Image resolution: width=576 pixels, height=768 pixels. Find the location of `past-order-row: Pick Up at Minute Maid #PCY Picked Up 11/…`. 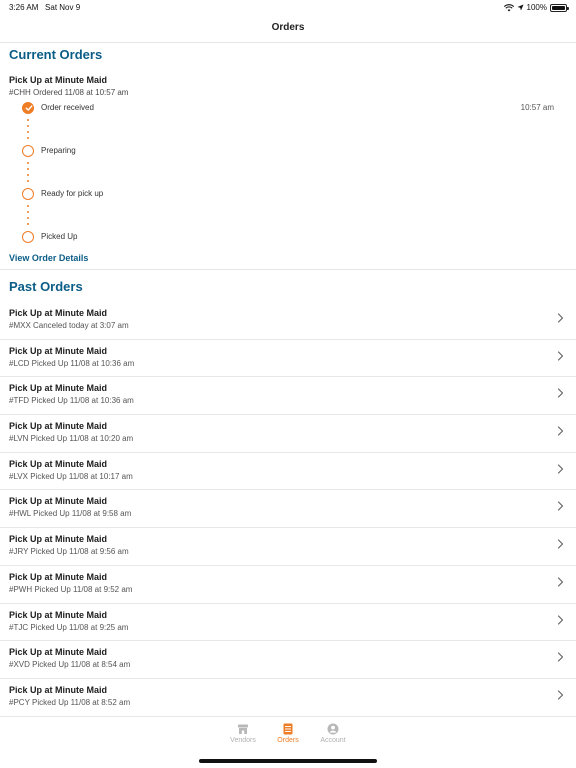

past-order-row: Pick Up at Minute Maid #PCY Picked Up 11/… is located at coordinates (288, 698).